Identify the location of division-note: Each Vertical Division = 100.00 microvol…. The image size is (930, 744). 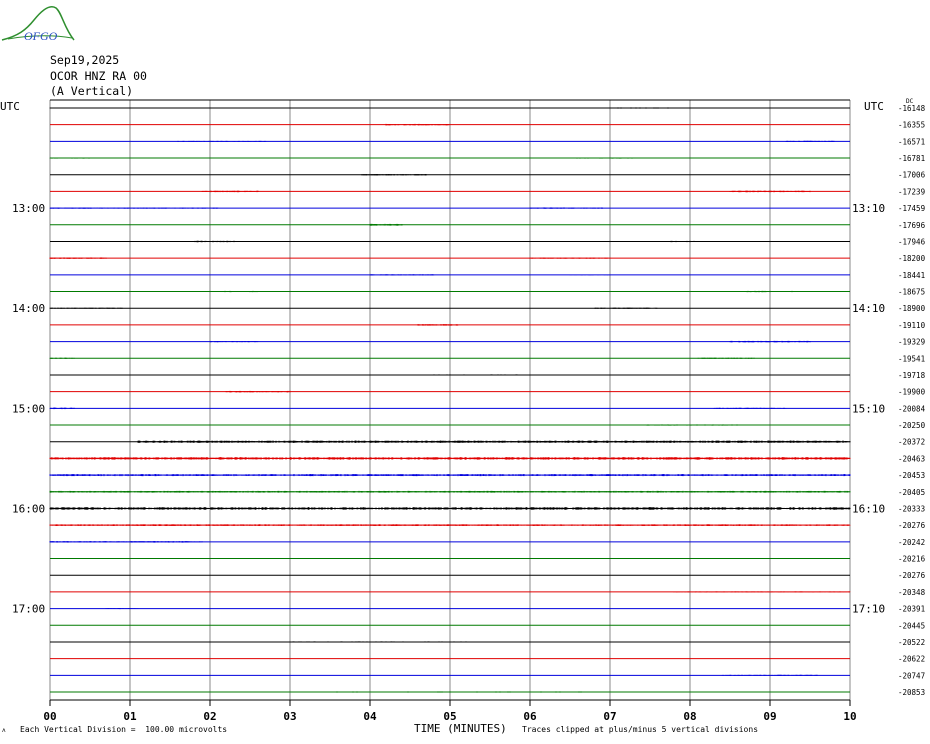
(124, 729).